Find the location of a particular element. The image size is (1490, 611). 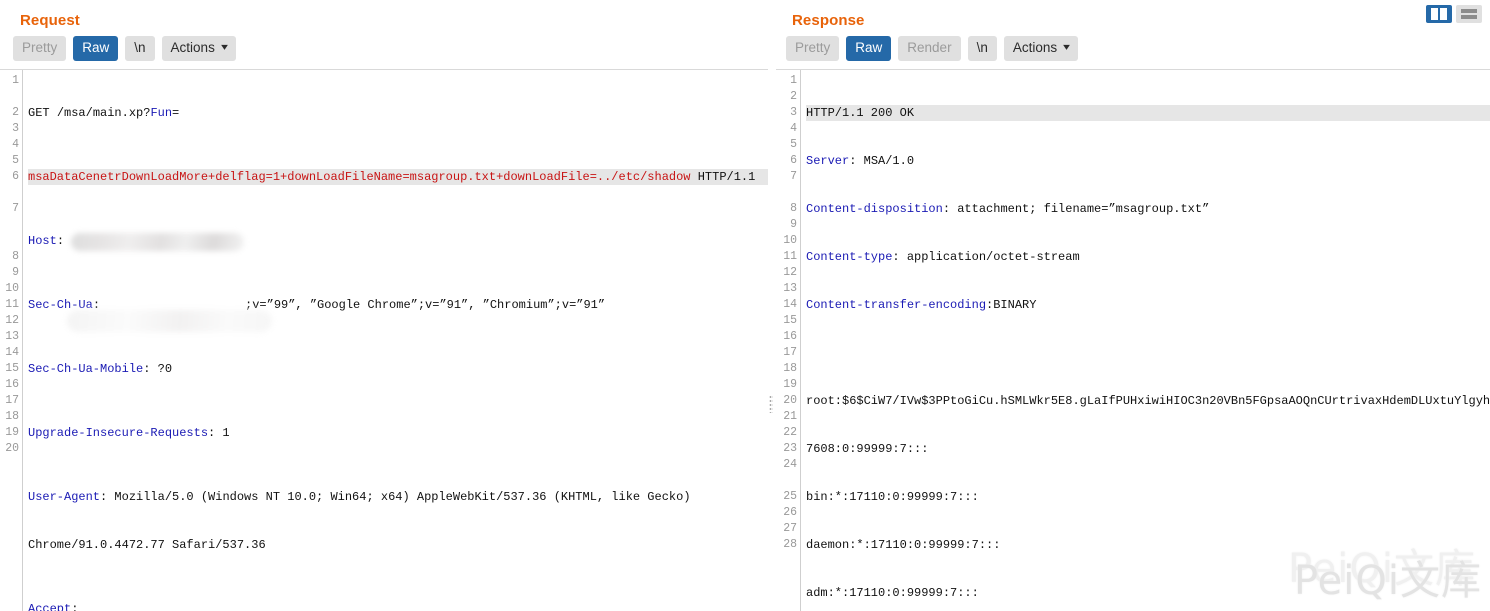

stacked-view-button is located at coordinates (1469, 14).